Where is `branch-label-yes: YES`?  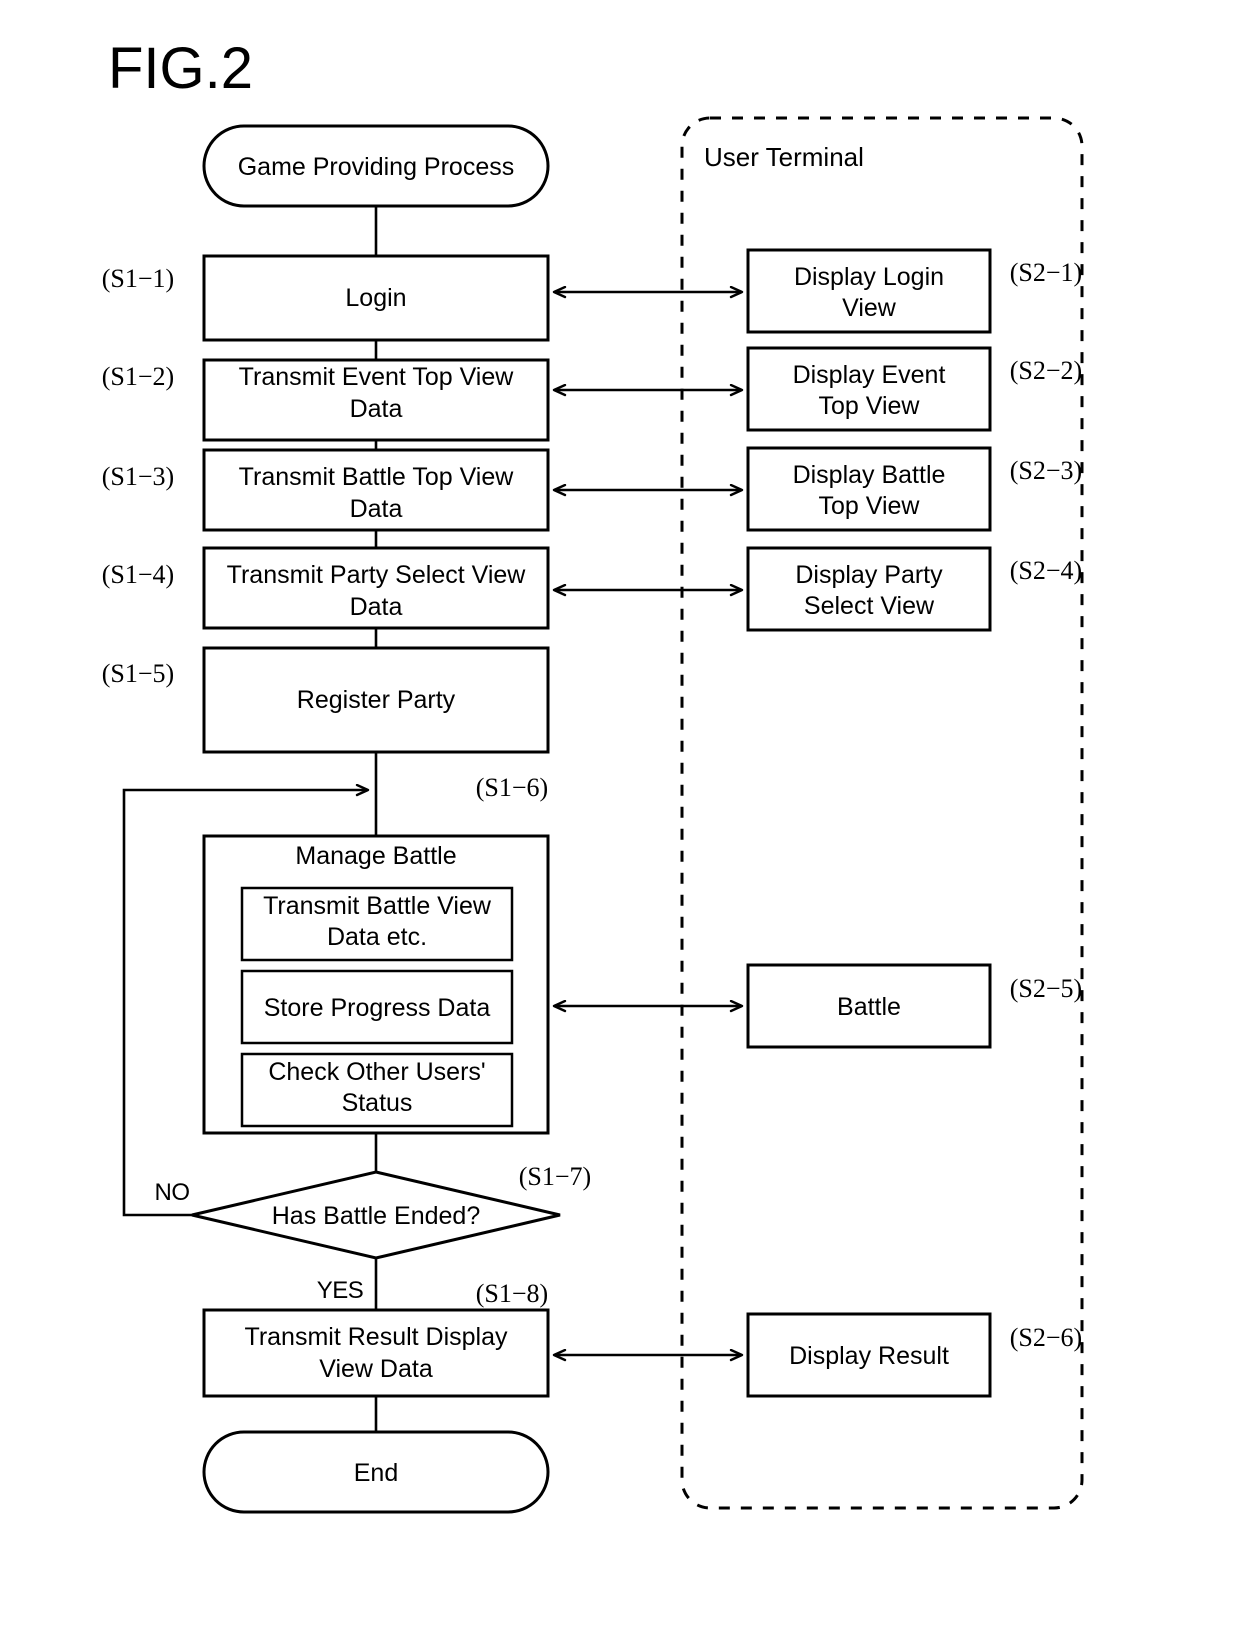
branch-label-yes: YES is located at coordinates (340, 1290).